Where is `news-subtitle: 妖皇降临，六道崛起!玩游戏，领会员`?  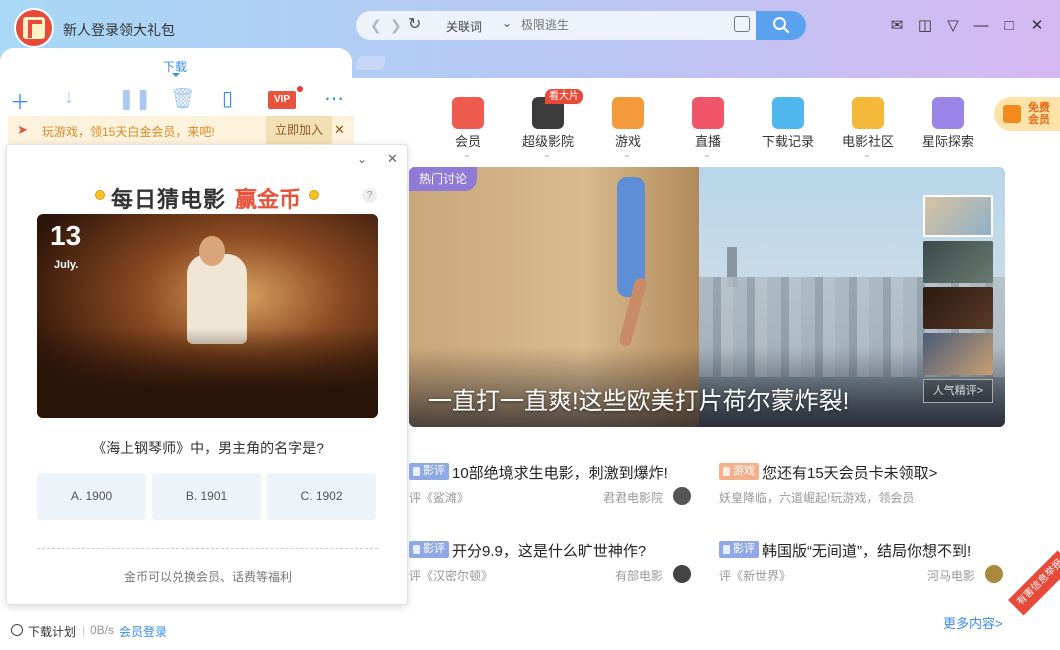 news-subtitle: 妖皇降临，六道崛起!玩游戏，领会员 is located at coordinates (817, 498).